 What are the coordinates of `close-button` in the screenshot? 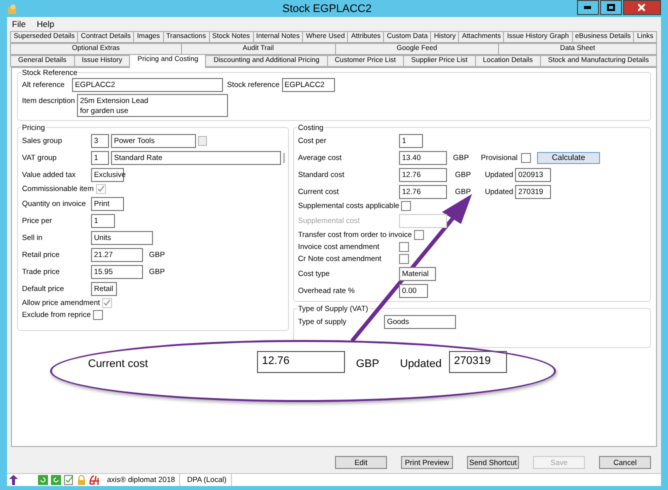 It's located at (641, 7).